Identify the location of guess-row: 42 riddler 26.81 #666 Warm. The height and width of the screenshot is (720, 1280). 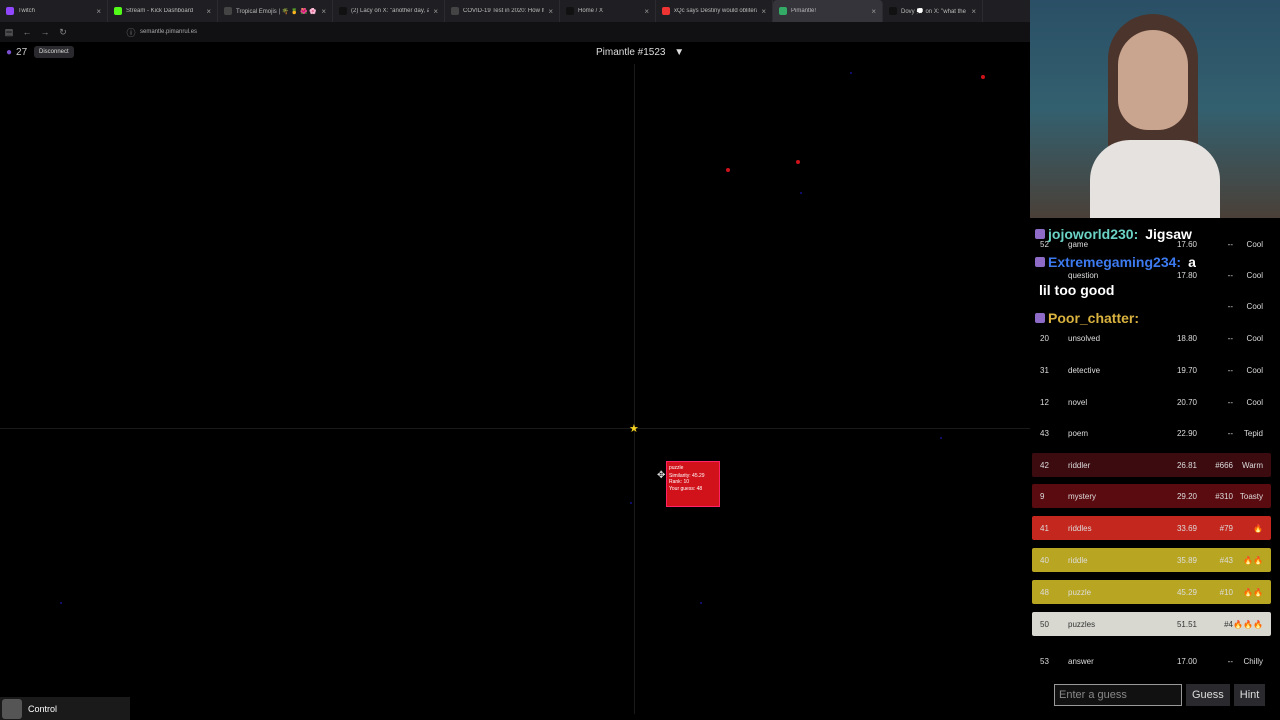
(1151, 465).